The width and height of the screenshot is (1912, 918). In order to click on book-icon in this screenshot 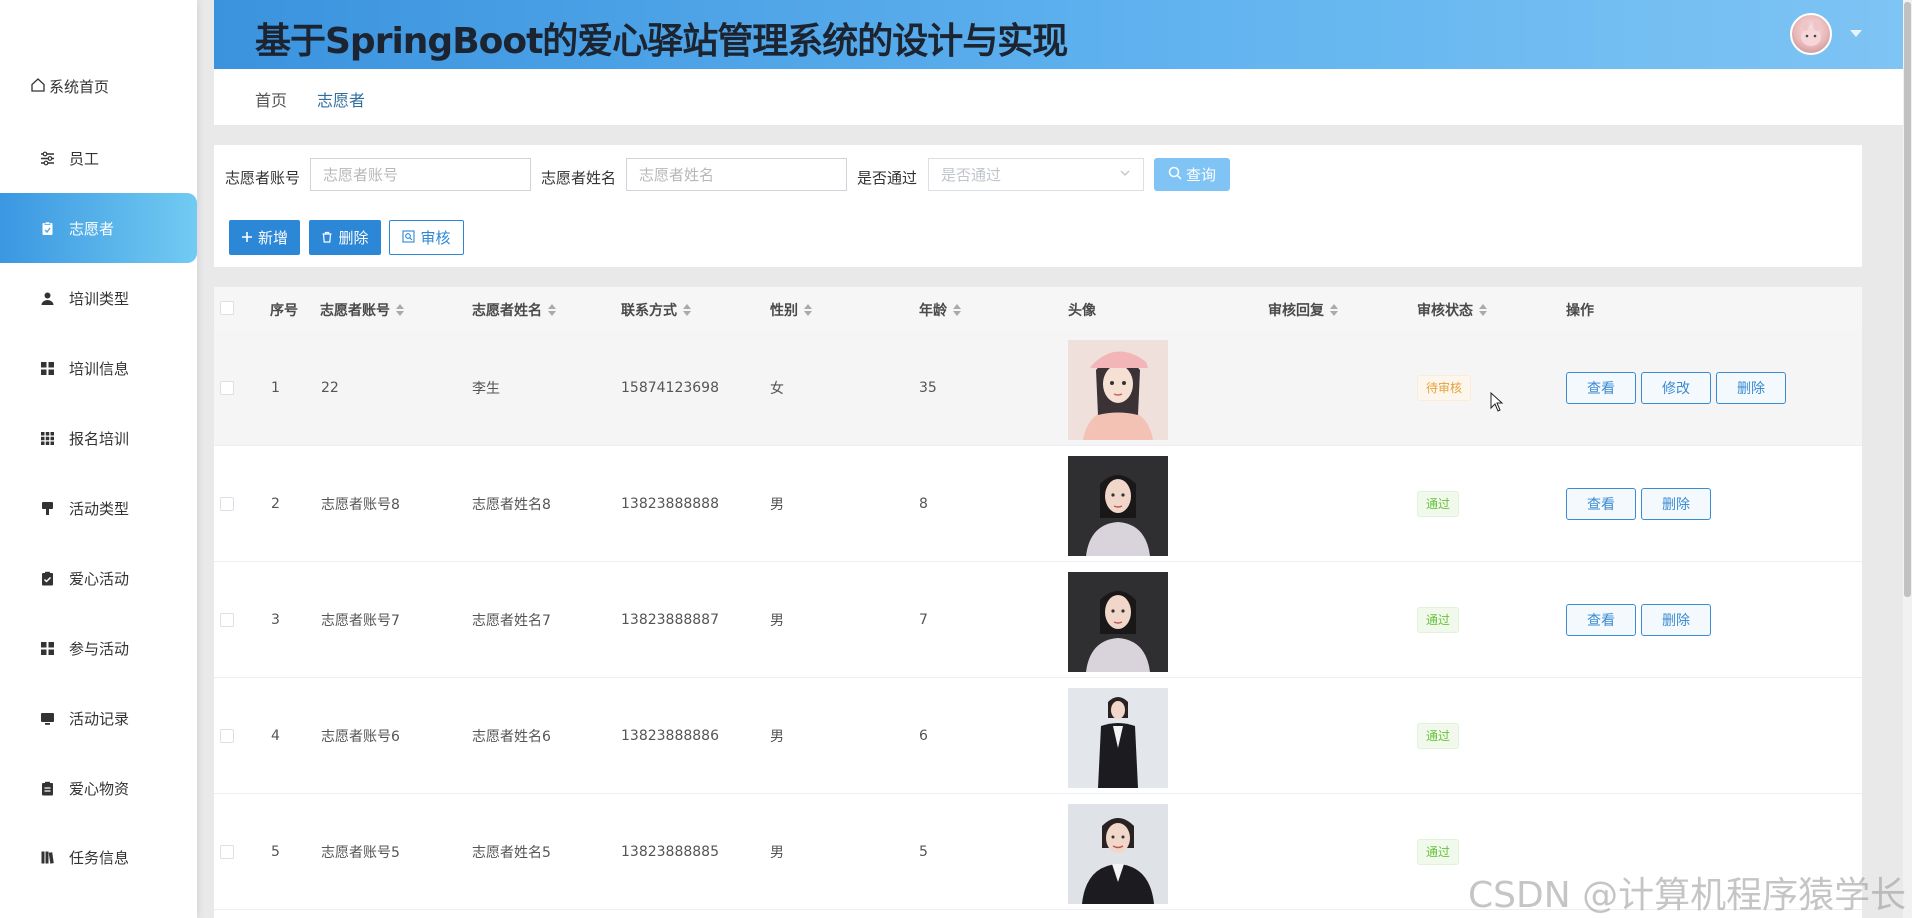, I will do `click(47, 857)`.